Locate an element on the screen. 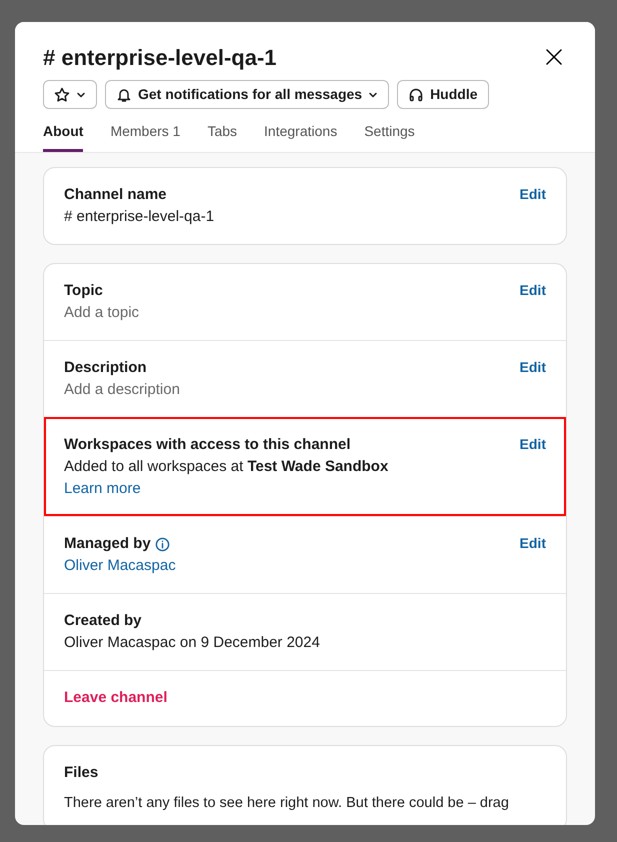 This screenshot has height=842, width=617. section-title: Workspaces with access to this channel is located at coordinates (207, 445).